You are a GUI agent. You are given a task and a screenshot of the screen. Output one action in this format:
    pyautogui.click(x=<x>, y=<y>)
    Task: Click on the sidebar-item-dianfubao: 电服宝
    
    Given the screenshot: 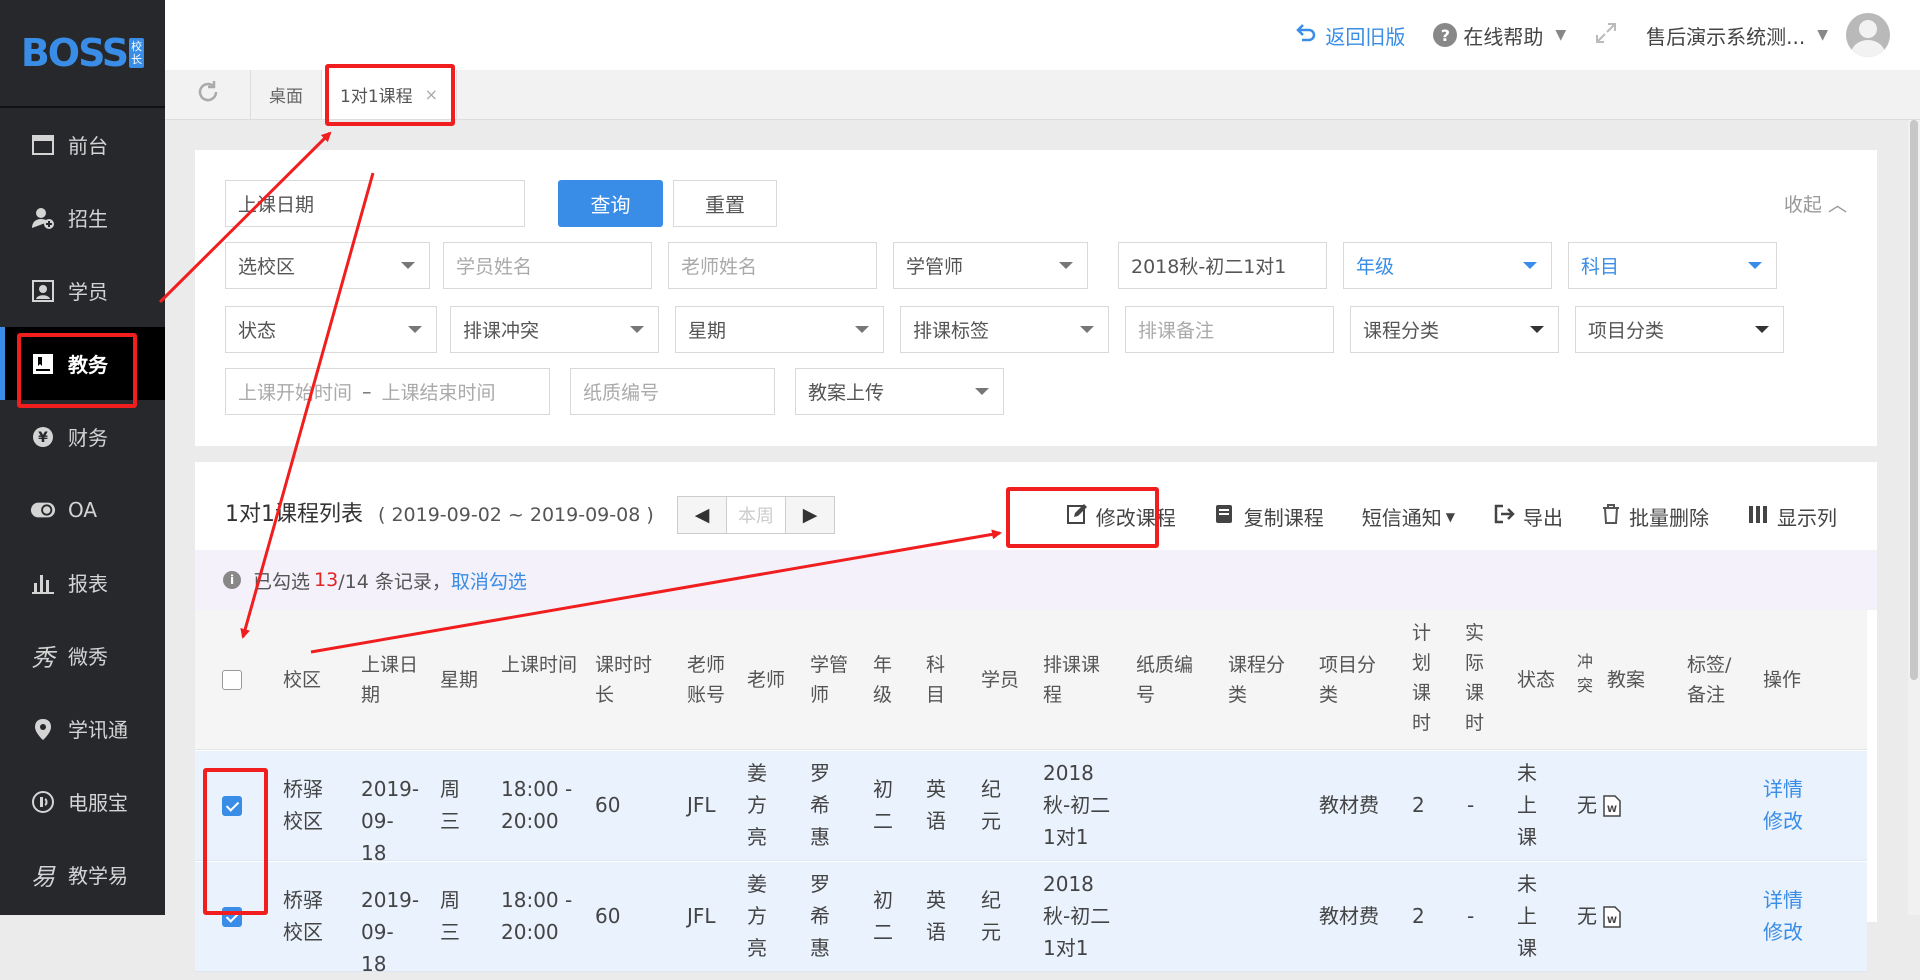 What is the action you would take?
    pyautogui.click(x=82, y=801)
    